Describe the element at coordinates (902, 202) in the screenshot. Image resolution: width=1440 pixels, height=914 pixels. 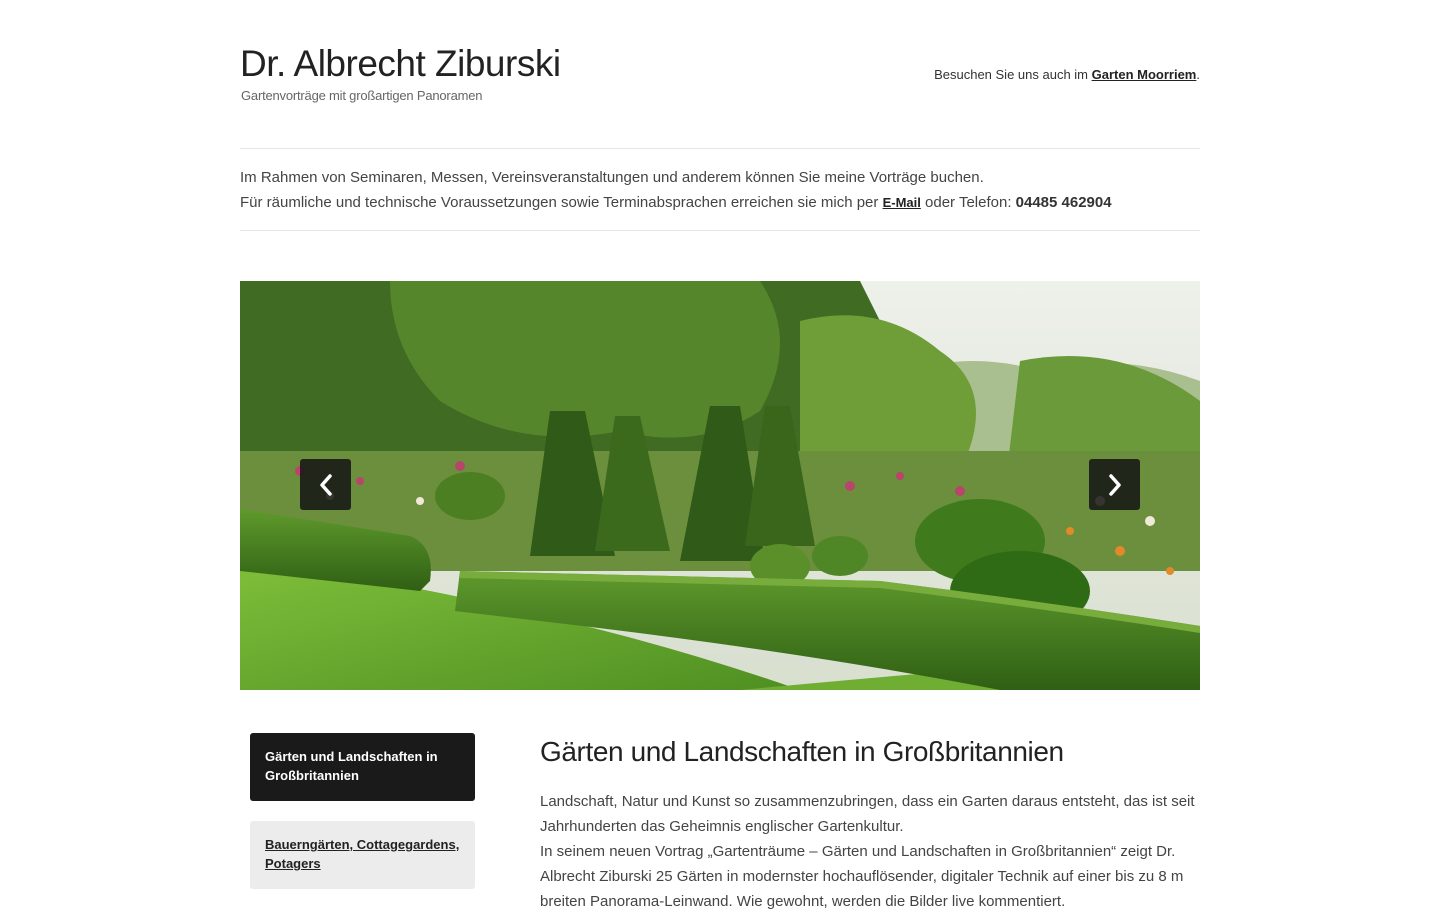
I see `email-link: E-Mail` at that location.